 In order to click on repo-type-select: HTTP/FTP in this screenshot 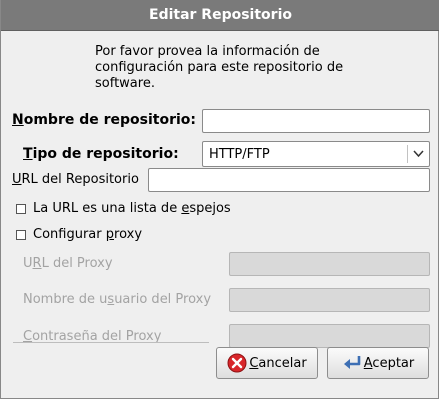, I will do `click(316, 154)`.